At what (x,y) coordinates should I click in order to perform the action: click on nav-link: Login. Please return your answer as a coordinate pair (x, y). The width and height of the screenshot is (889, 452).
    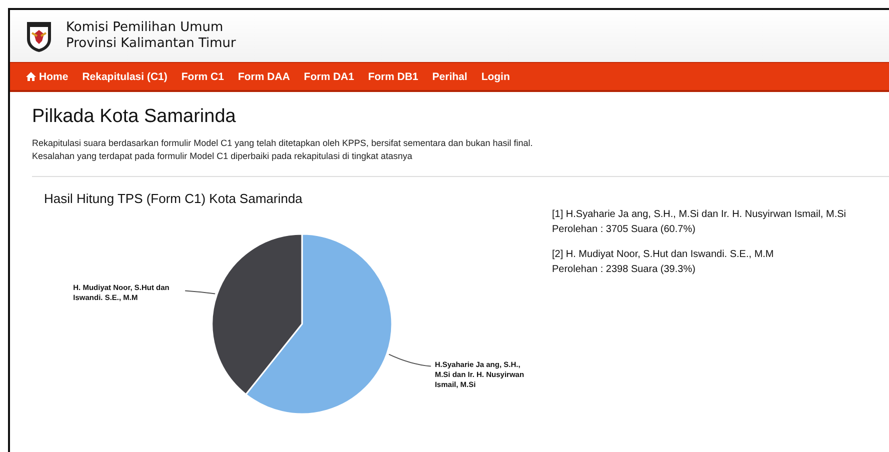
    Looking at the image, I should click on (495, 76).